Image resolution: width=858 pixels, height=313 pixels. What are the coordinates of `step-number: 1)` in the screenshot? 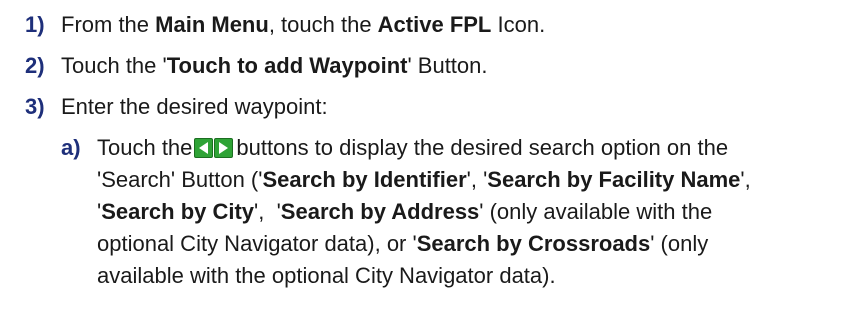 It's located at (35, 24).